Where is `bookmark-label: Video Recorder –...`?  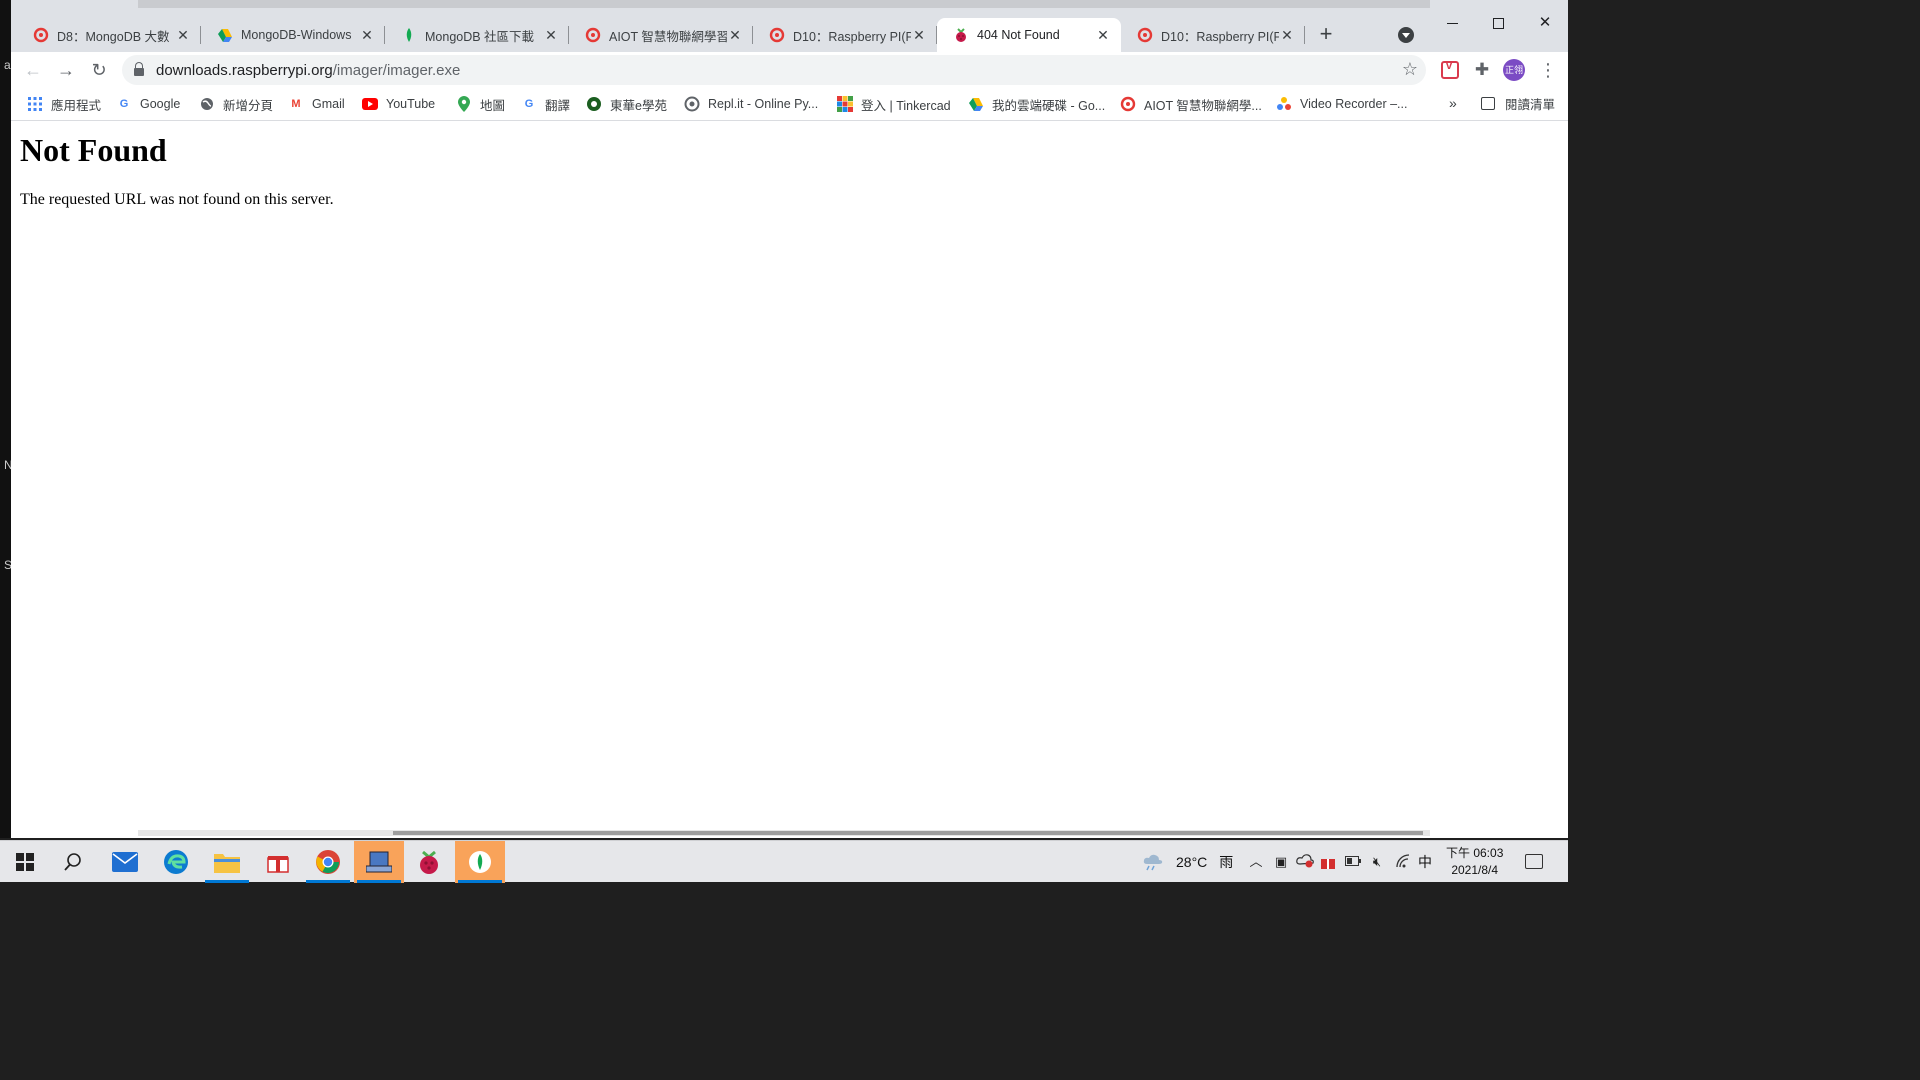 bookmark-label: Video Recorder –... is located at coordinates (1354, 104).